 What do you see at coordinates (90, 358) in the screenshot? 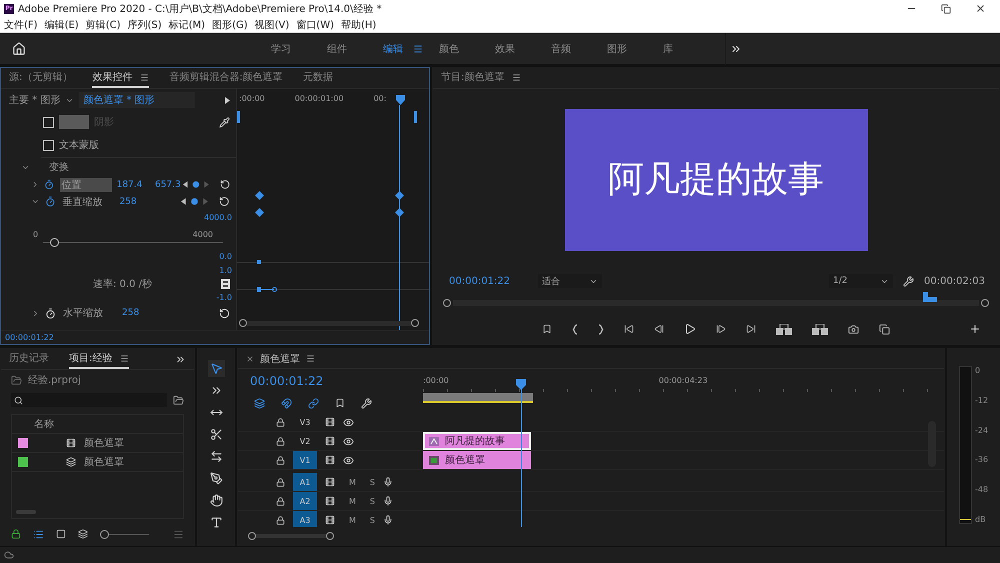
I see `panel-tab: 项目:经验` at bounding box center [90, 358].